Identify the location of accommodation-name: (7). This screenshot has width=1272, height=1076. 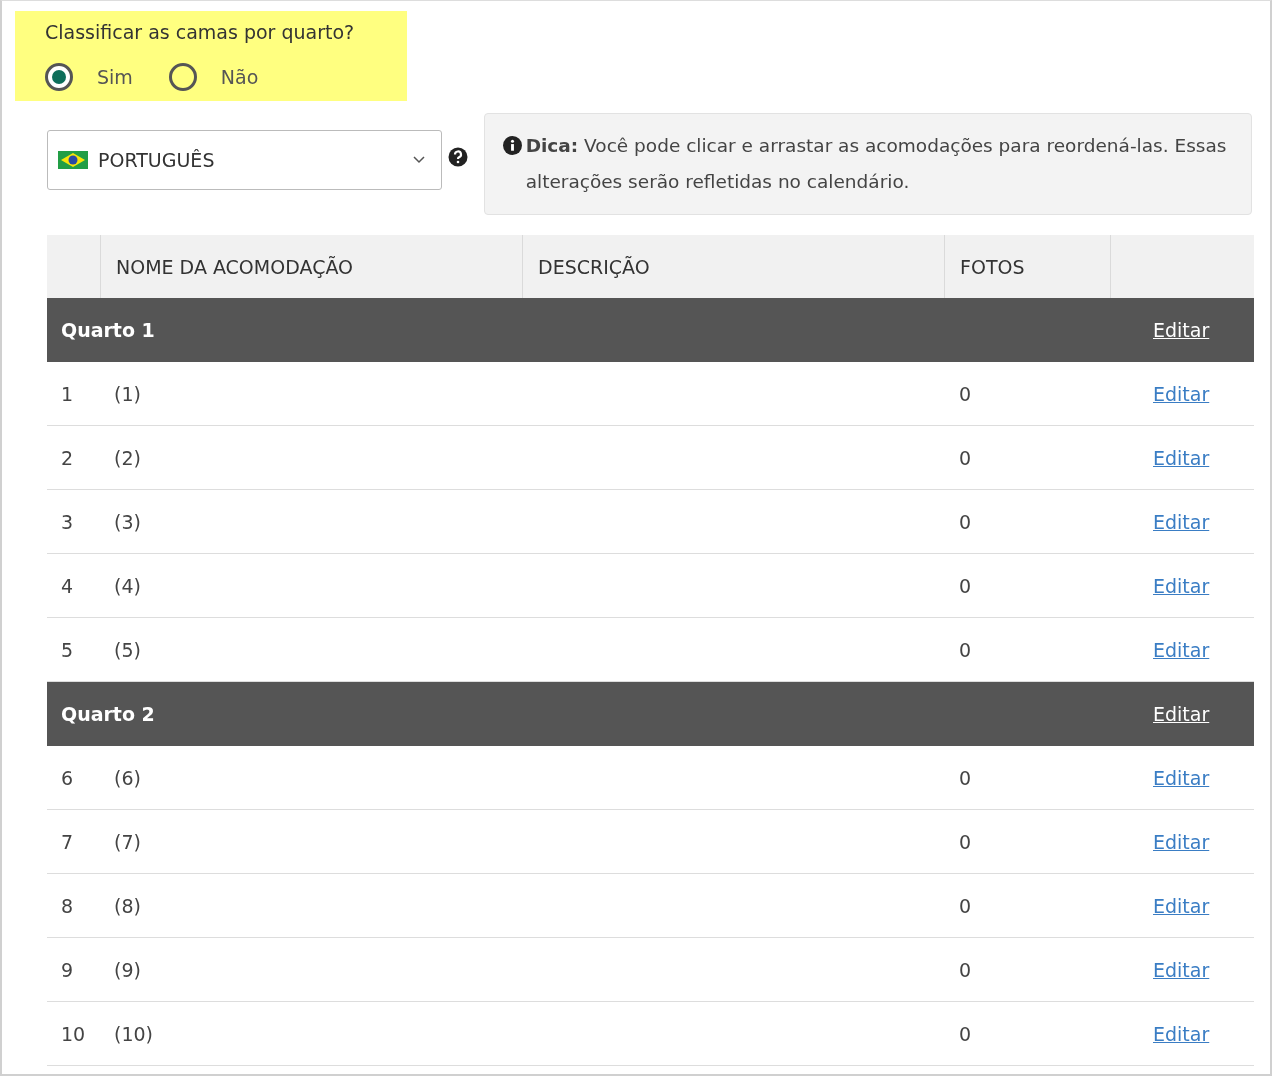
(127, 841).